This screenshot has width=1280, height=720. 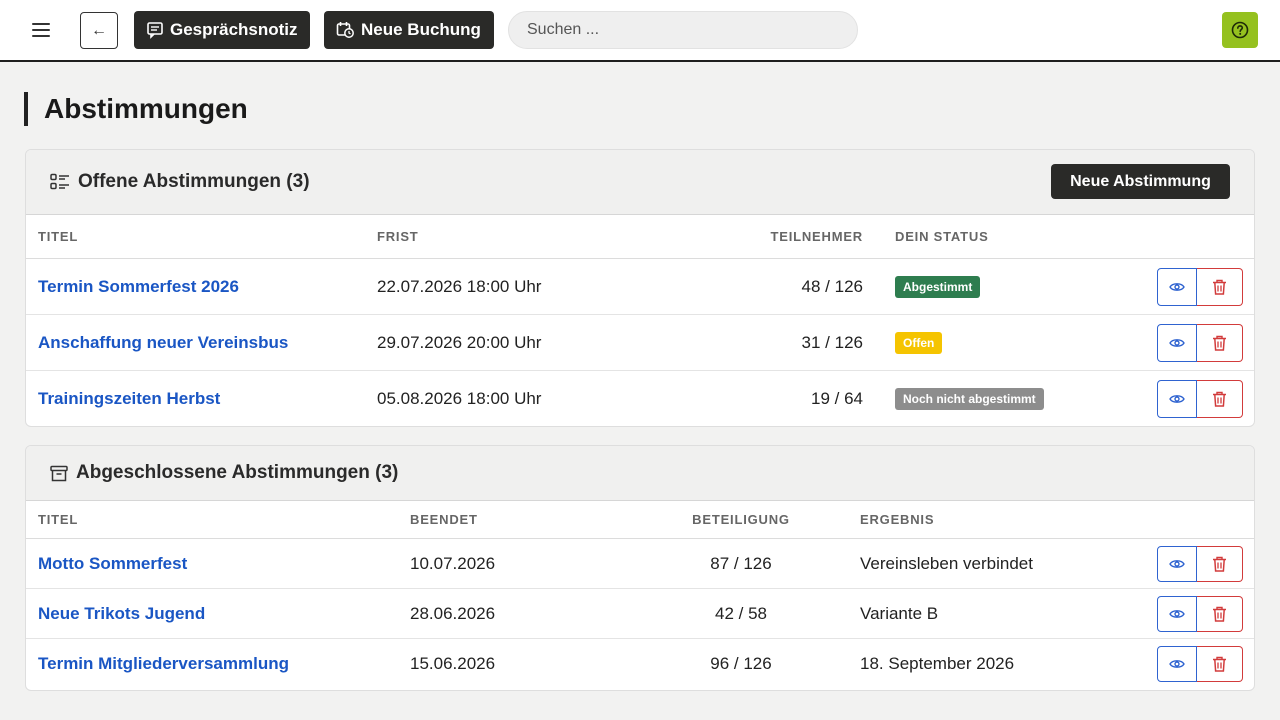 I want to click on vote-title-link: Motto Sommerfest, so click(x=112, y=564).